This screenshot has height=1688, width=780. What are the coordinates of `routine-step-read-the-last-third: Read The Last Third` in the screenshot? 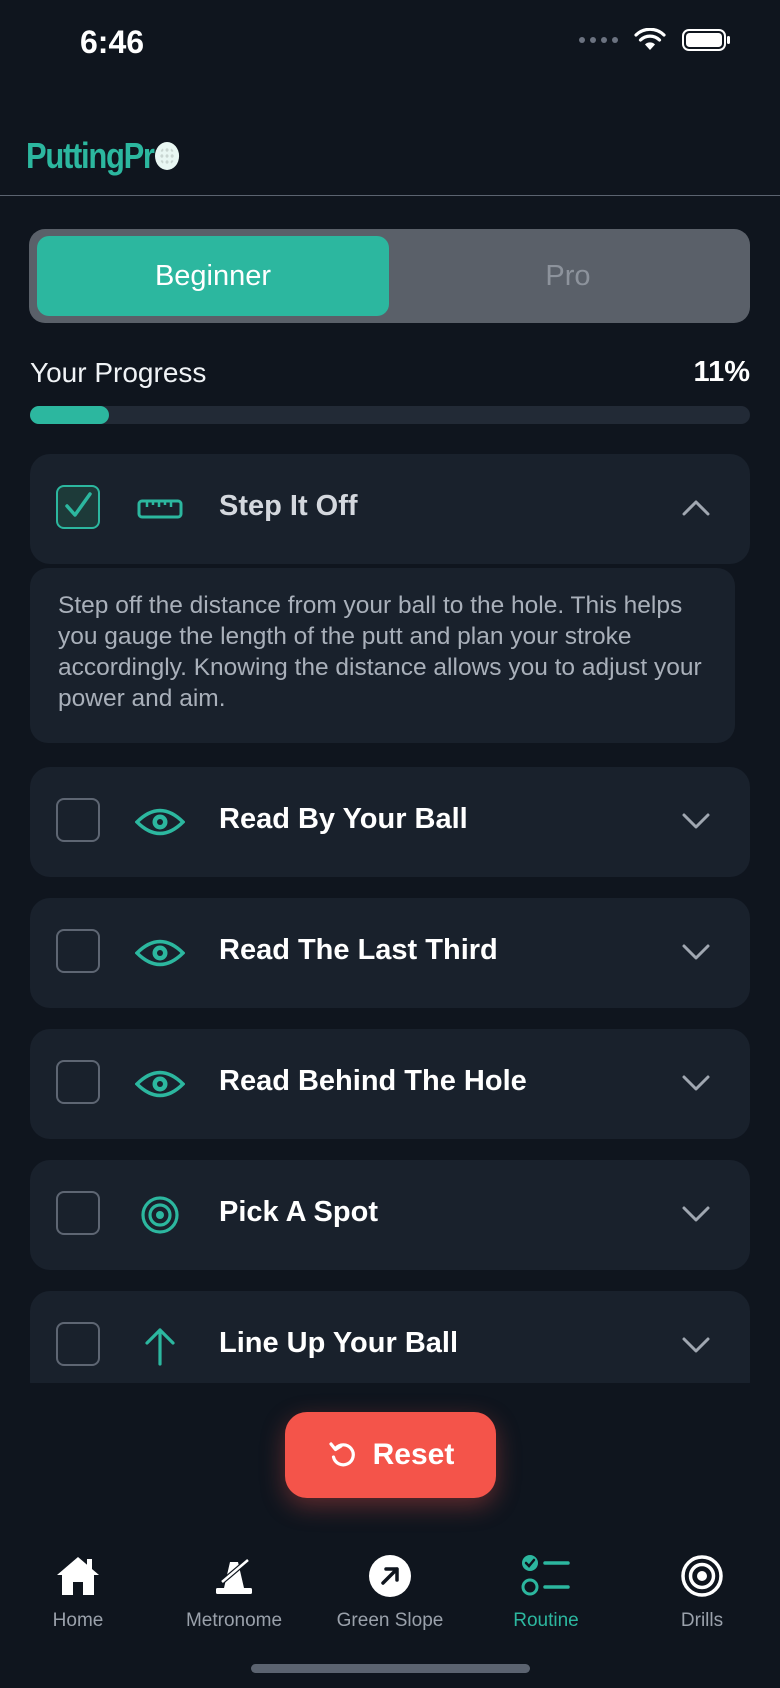 It's located at (390, 953).